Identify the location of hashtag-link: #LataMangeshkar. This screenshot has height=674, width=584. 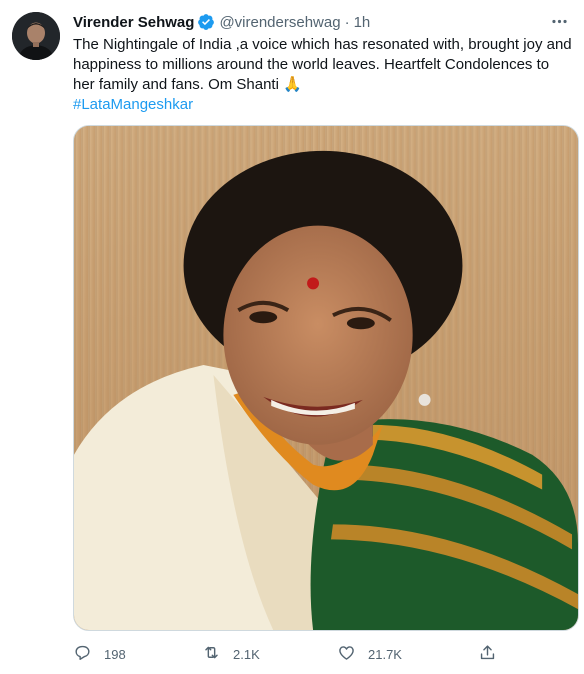
(326, 105).